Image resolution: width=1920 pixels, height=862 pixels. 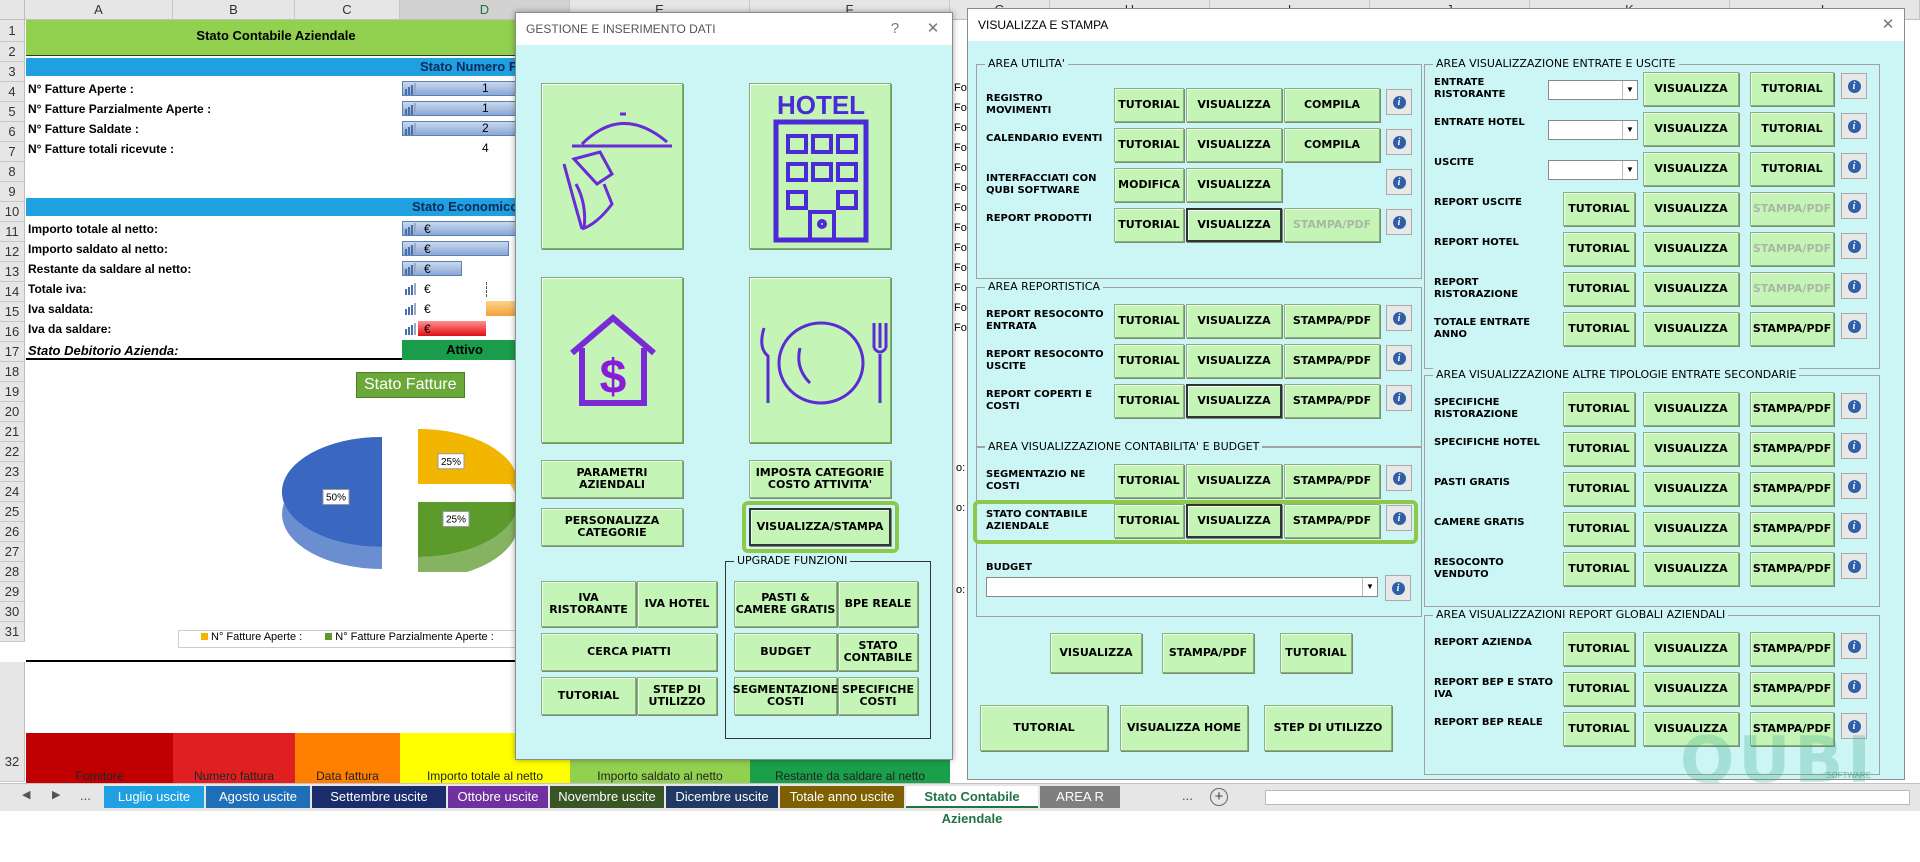 I want to click on row-header: 30, so click(x=12, y=612).